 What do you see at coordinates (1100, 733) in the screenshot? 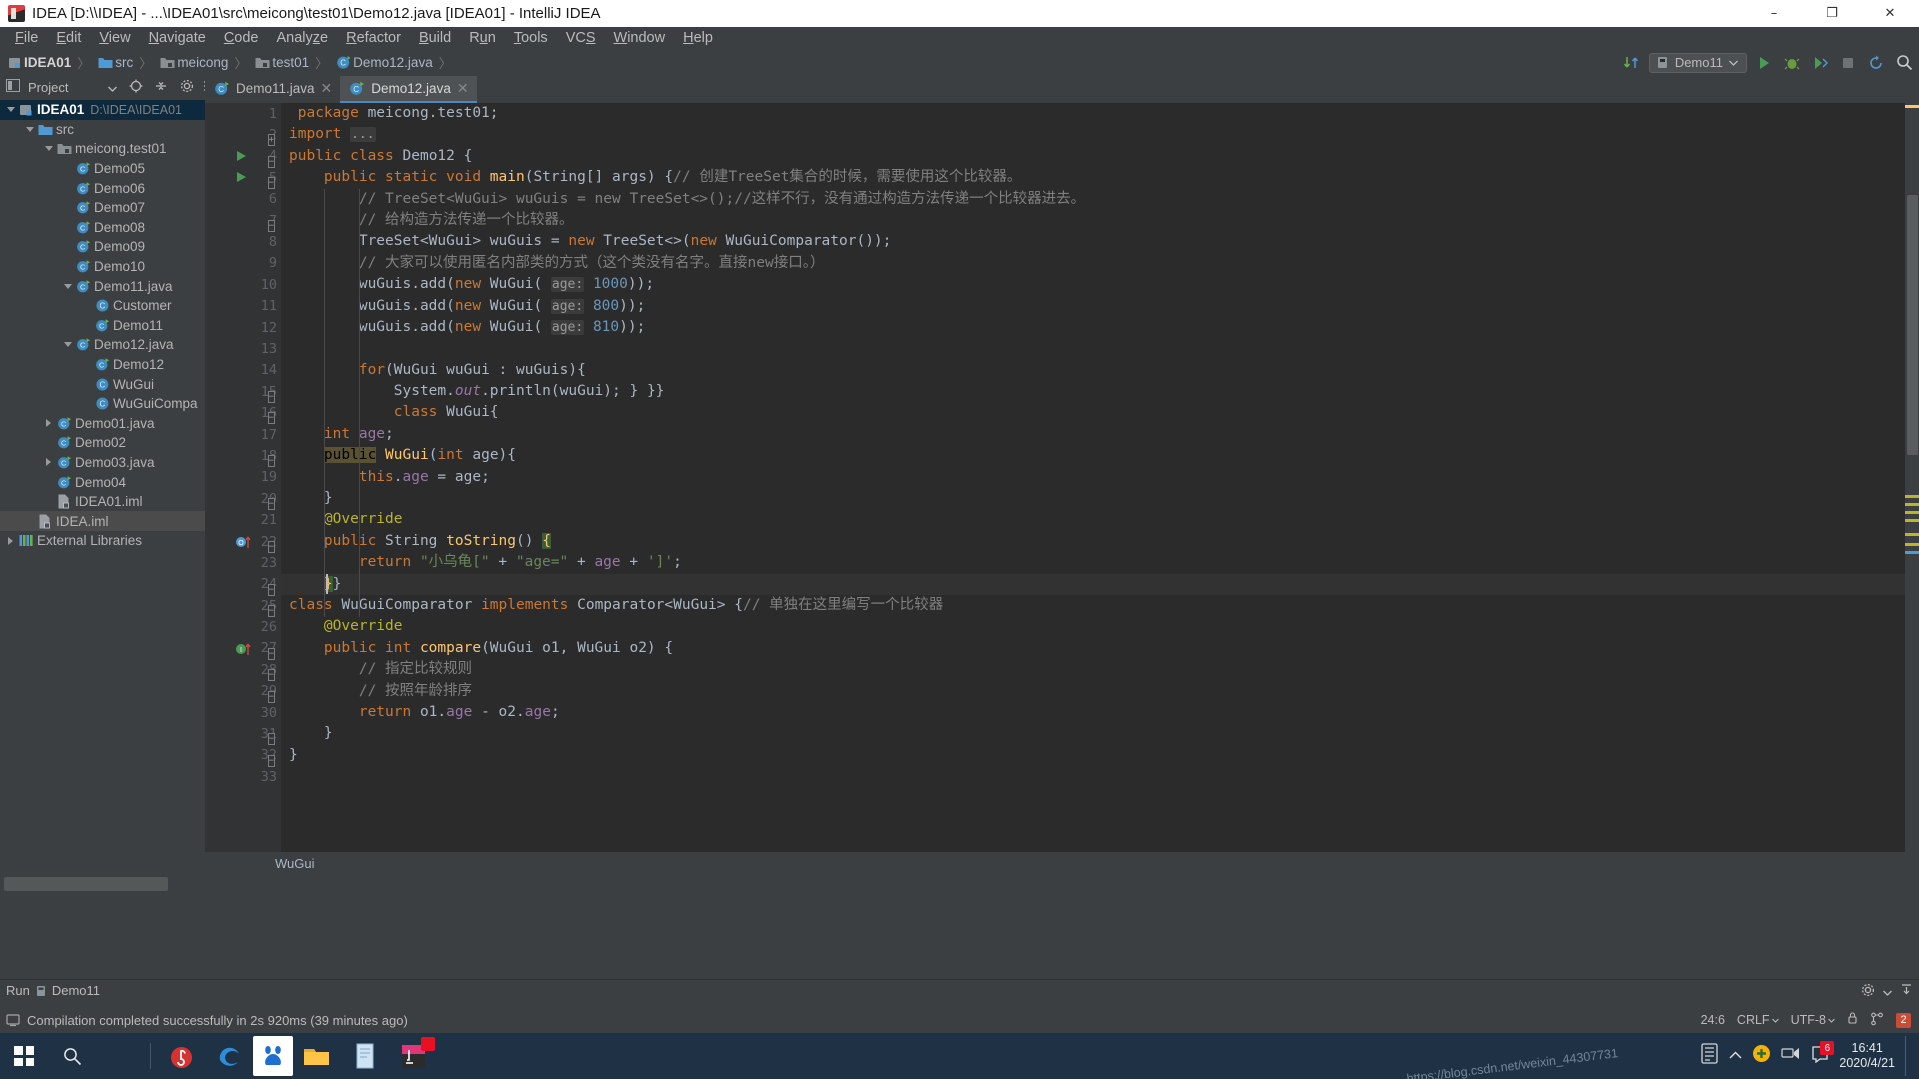
I see `code-line-31: }` at bounding box center [1100, 733].